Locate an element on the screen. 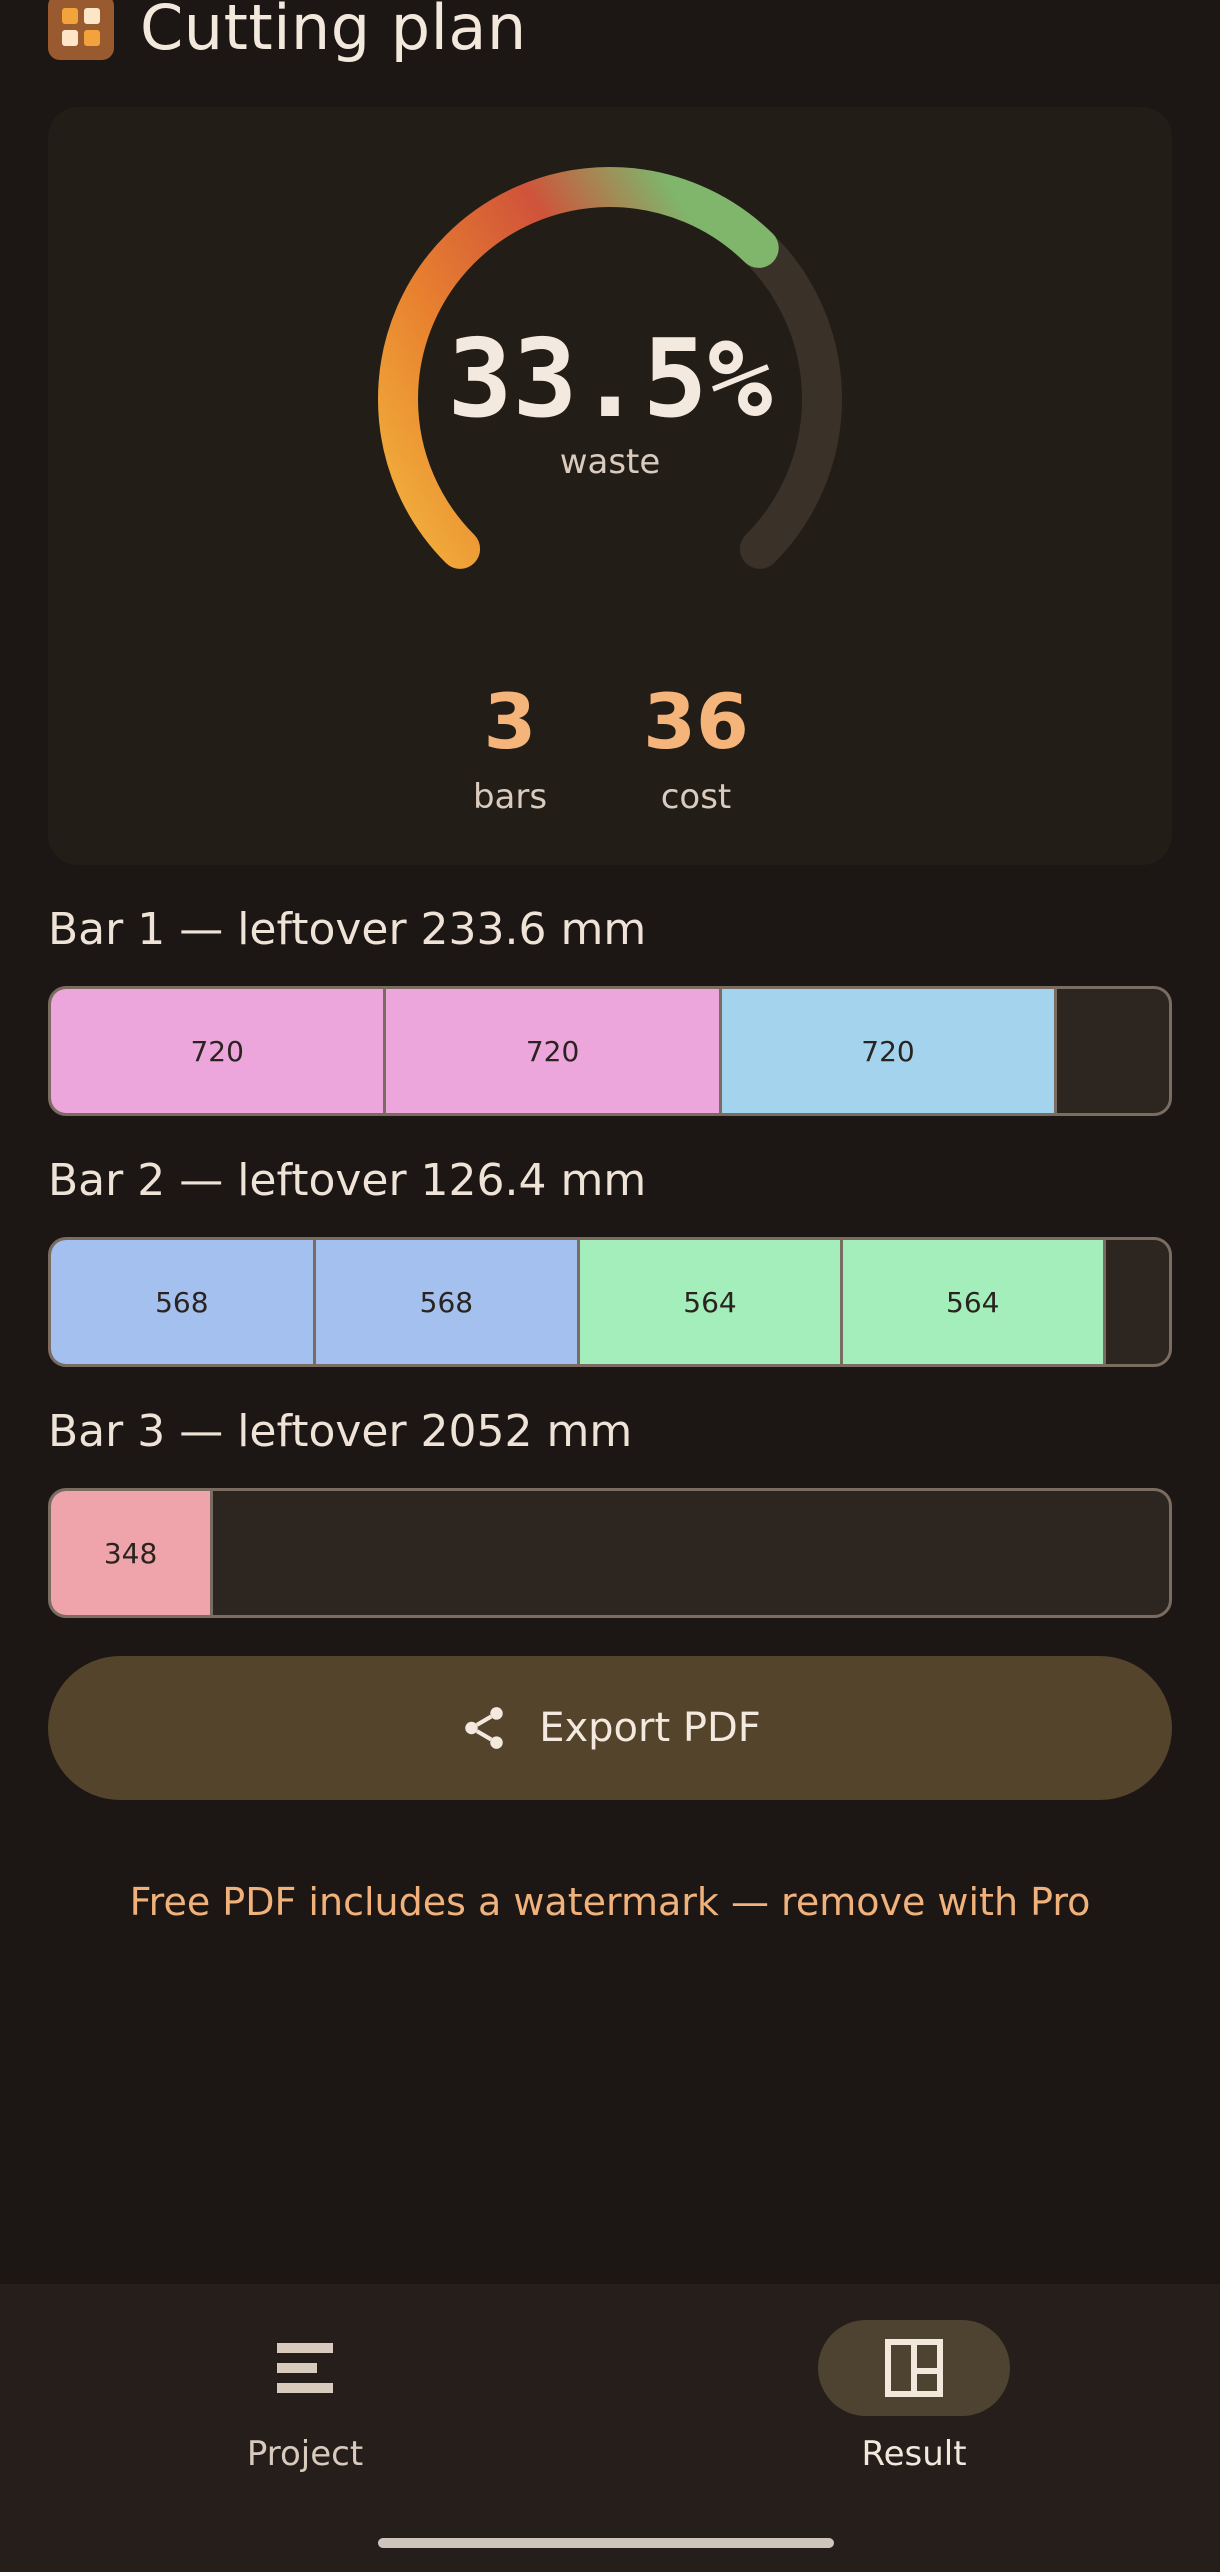  nav-pill-result is located at coordinates (914, 2368).